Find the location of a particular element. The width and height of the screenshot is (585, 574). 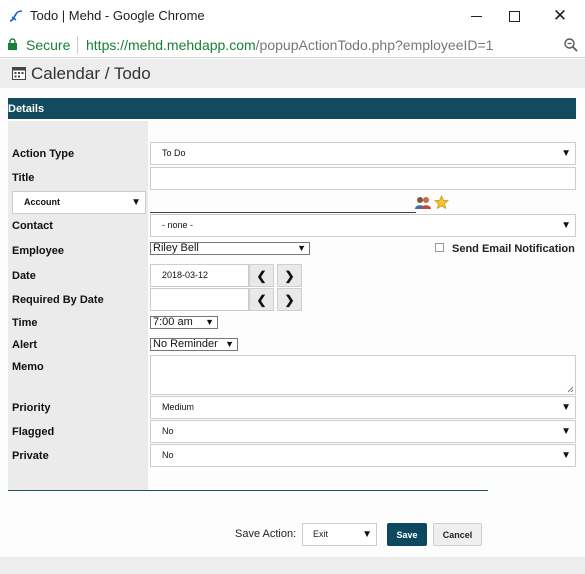

required-by-date-label: Required By Date is located at coordinates (58, 300).